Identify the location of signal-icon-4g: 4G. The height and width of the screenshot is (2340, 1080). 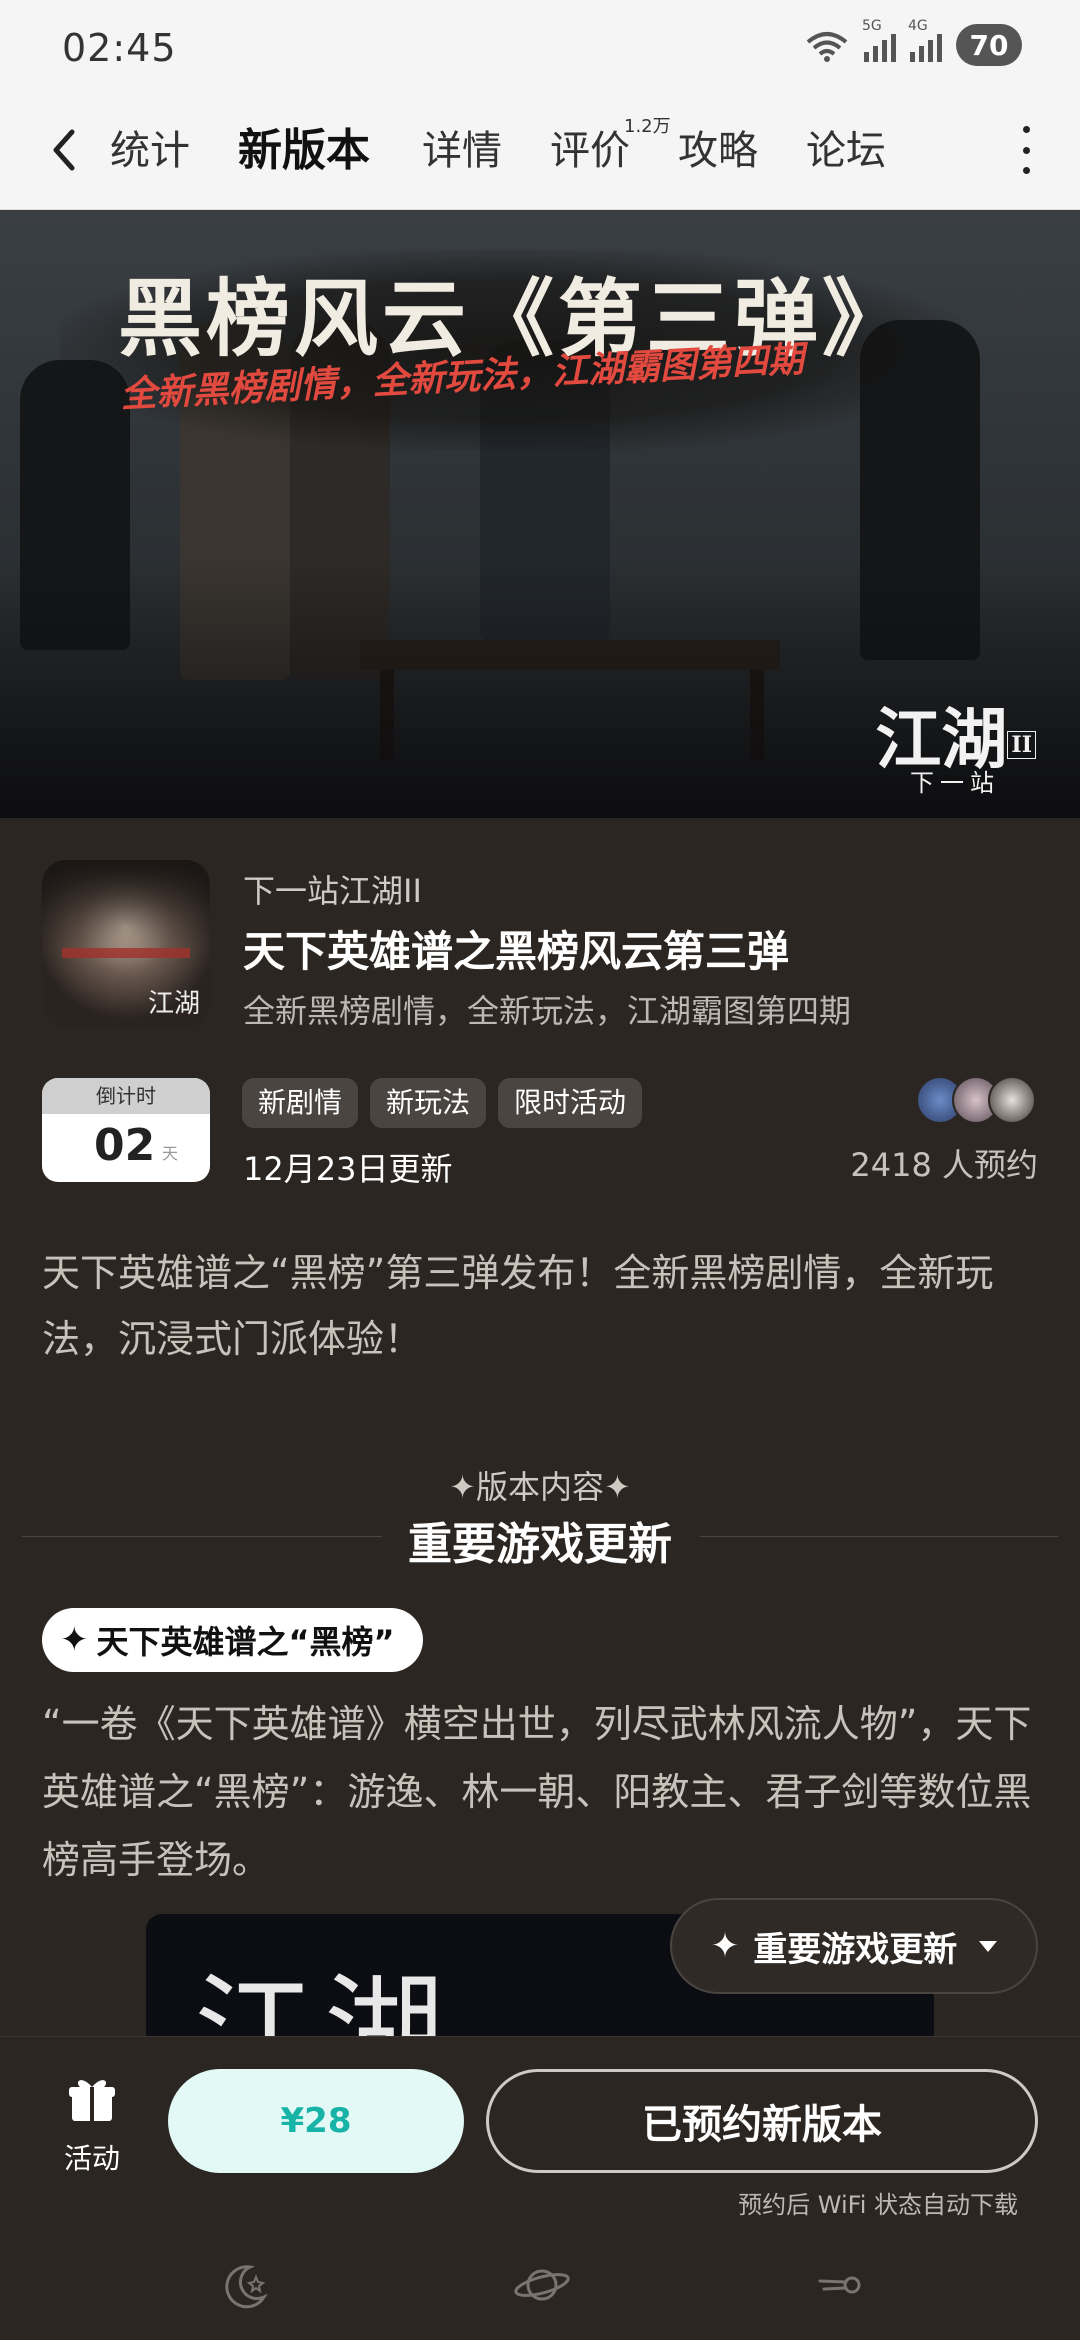
(925, 40).